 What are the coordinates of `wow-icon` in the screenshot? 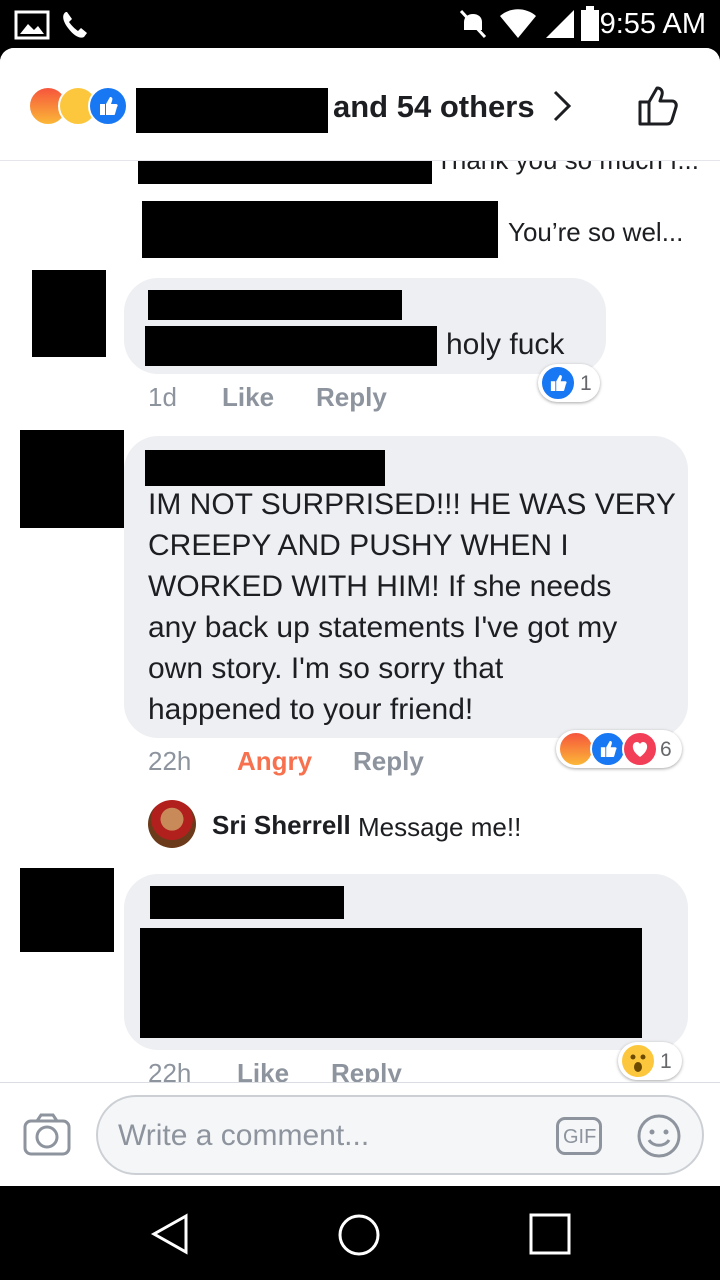 It's located at (638, 1061).